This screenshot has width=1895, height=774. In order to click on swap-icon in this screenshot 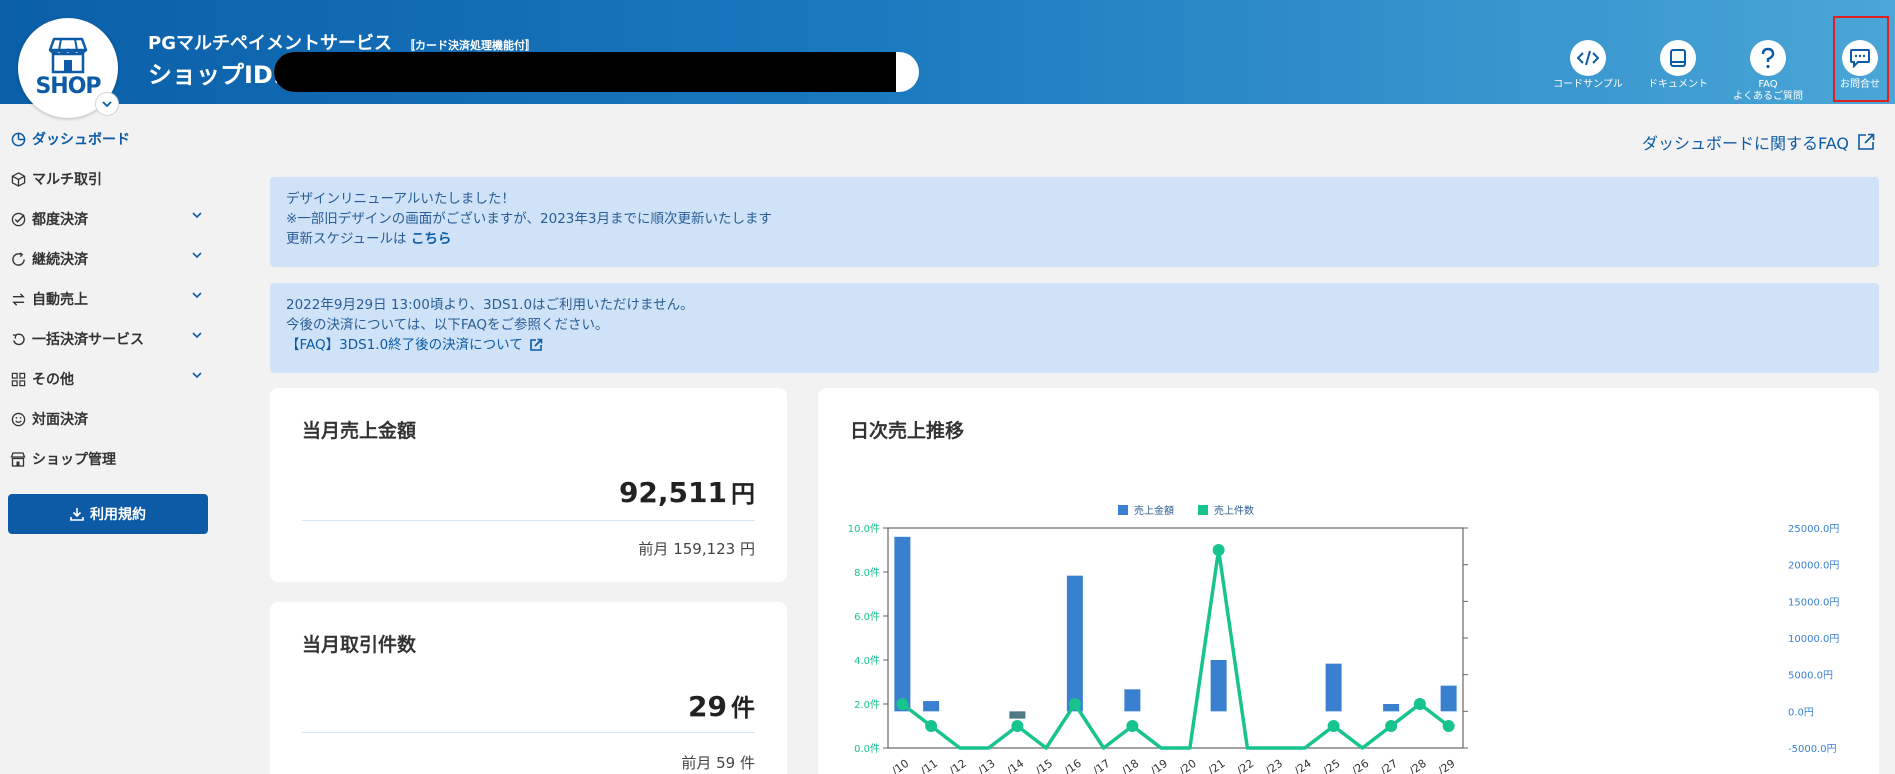, I will do `click(18, 299)`.